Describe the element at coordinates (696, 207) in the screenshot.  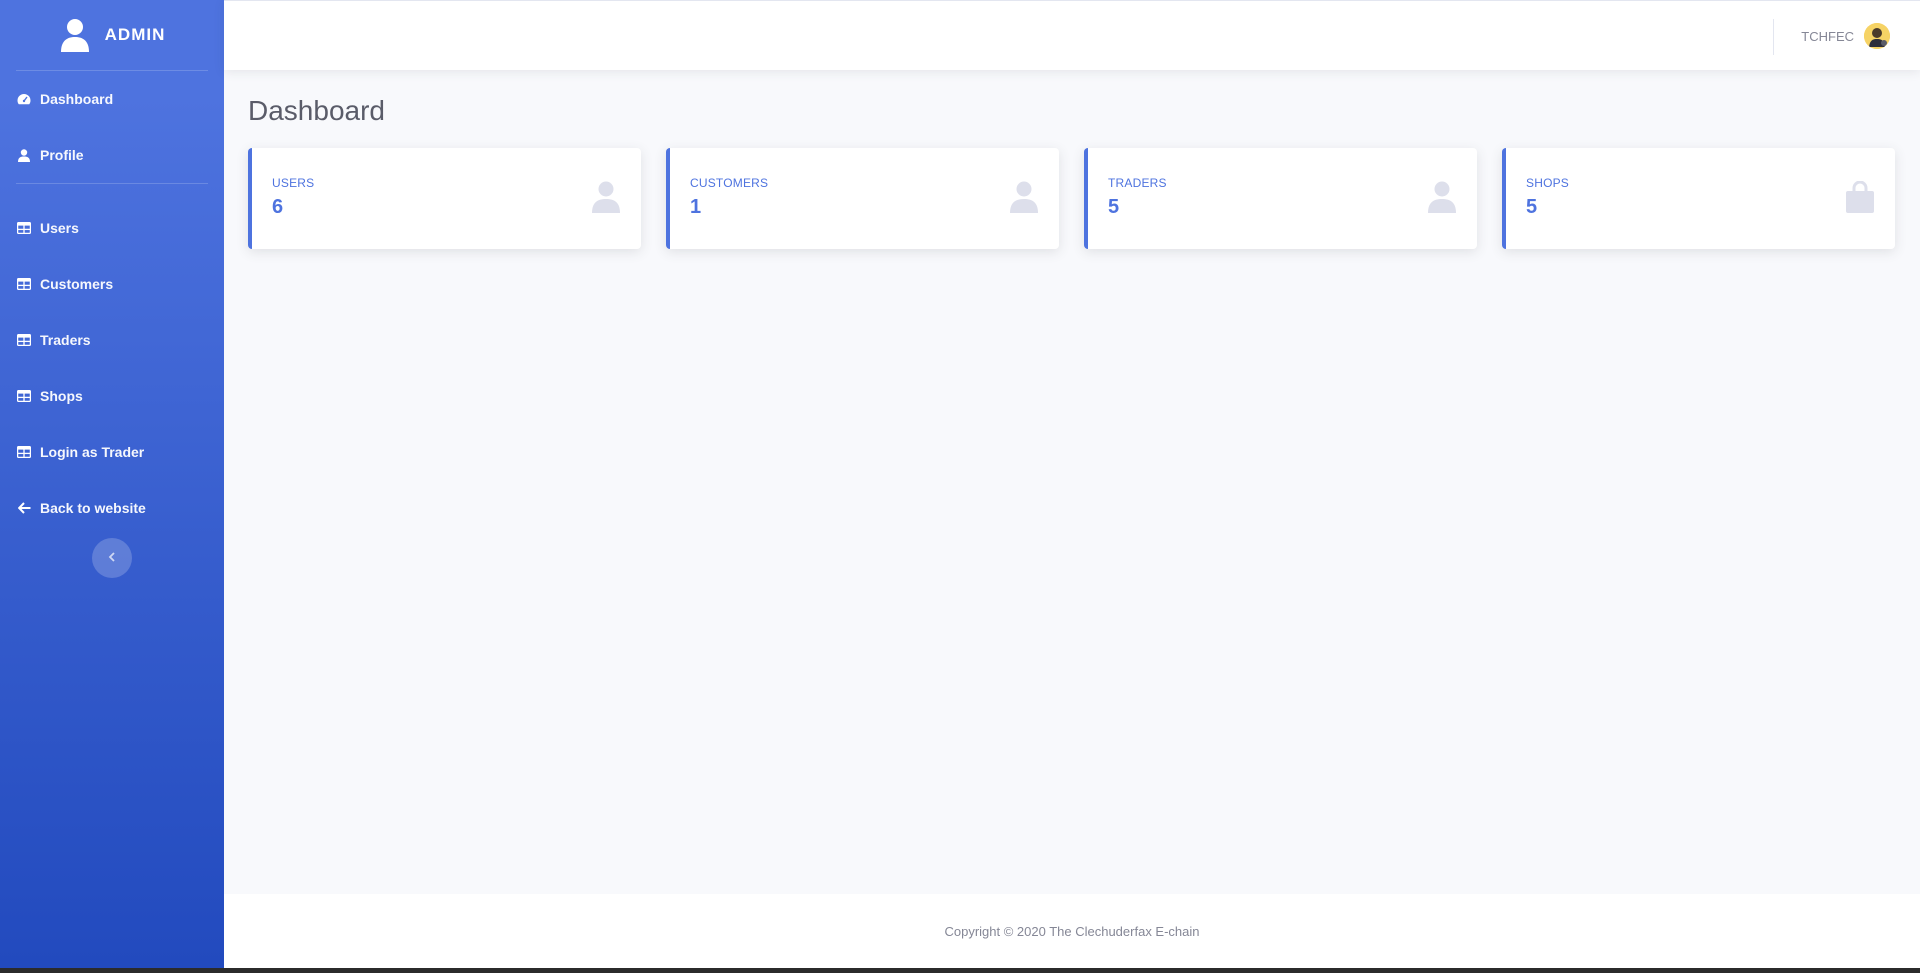
I see `card-value: 1` at that location.